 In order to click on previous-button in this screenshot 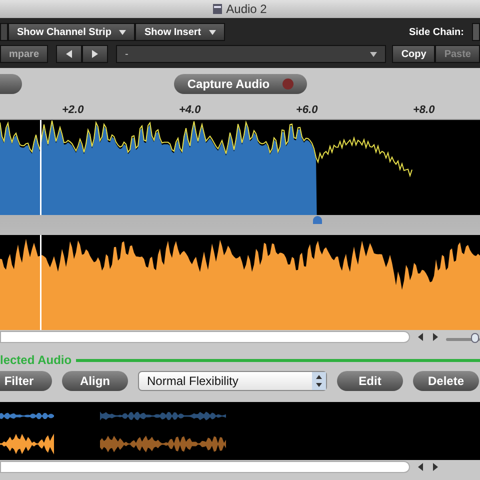, I will do `click(69, 54)`.